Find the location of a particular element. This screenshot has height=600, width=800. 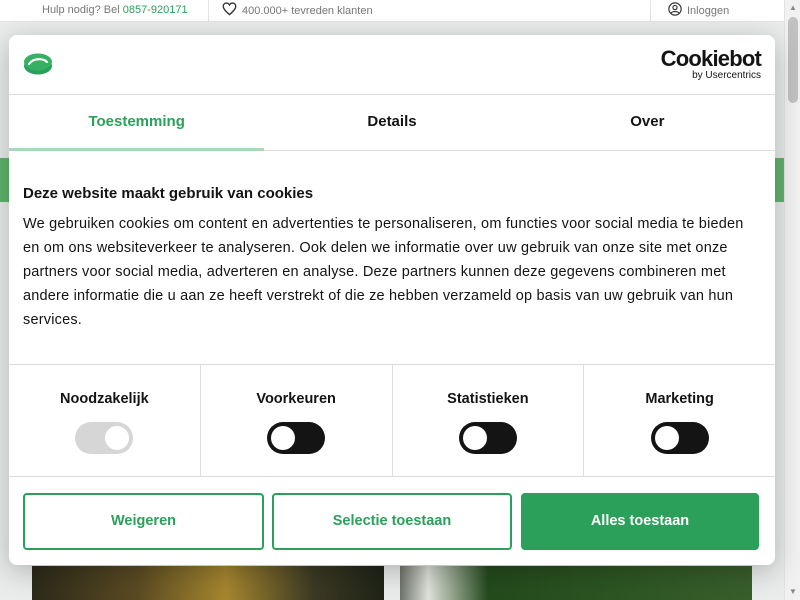

brand-logo-icon is located at coordinates (38, 66).